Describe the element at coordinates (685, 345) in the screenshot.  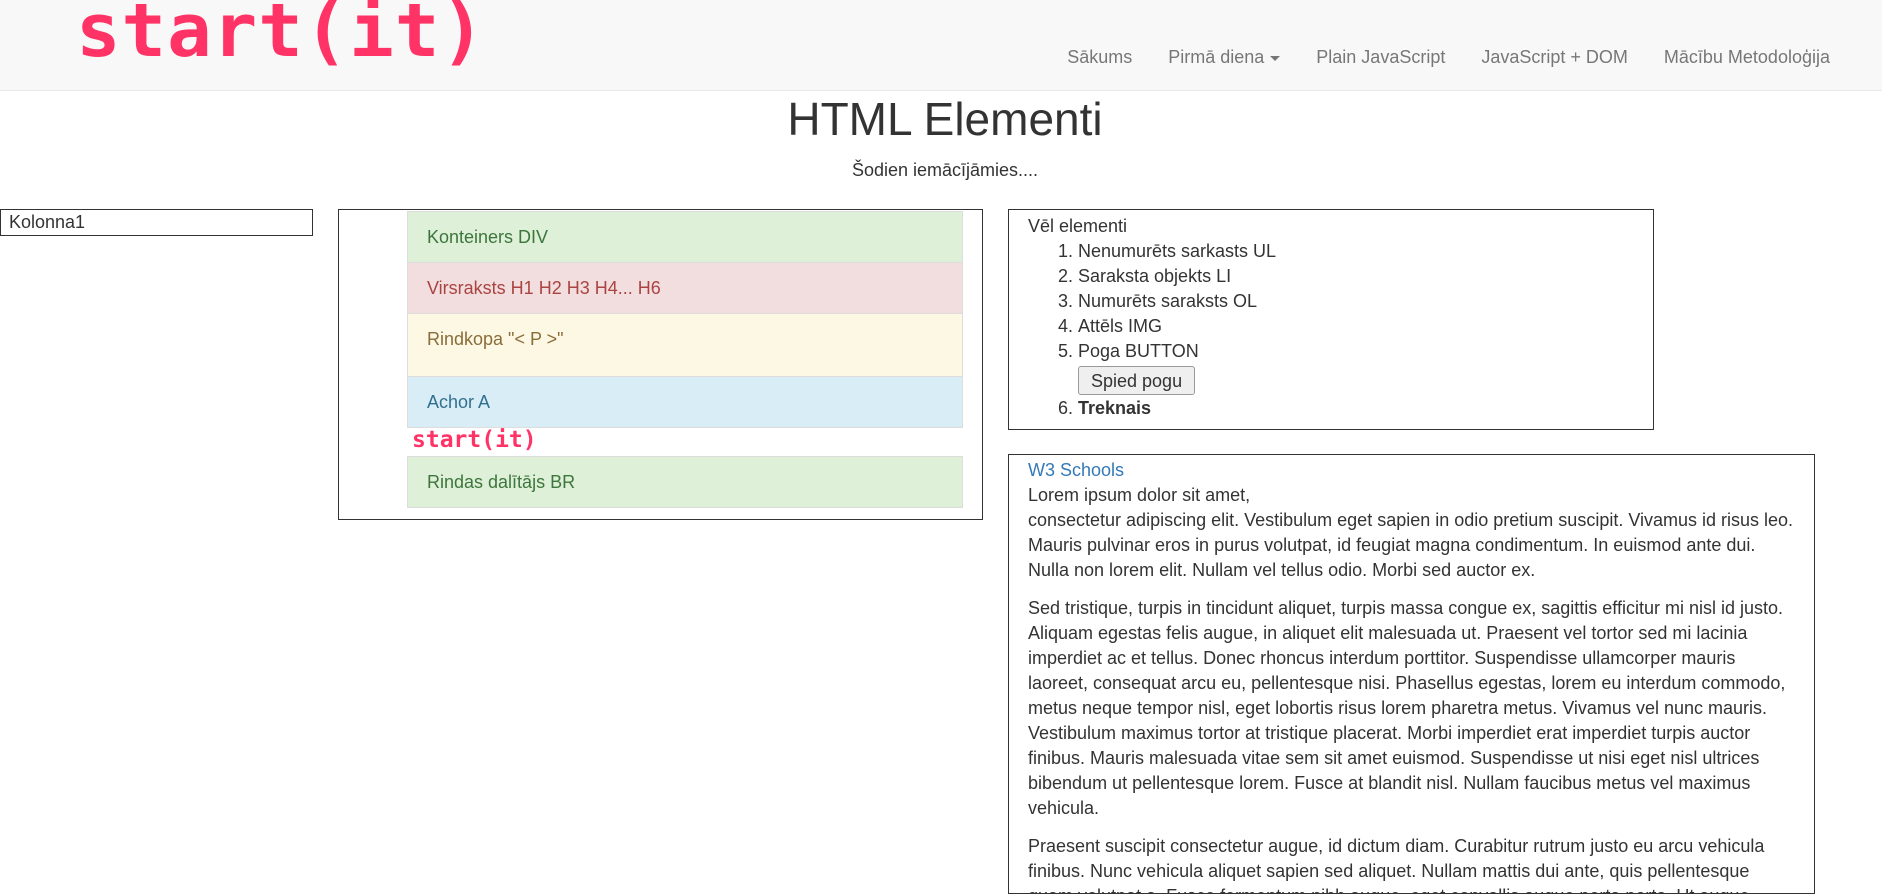
I see `list-item-rindkopa: Rindkopa "< P >"` at that location.